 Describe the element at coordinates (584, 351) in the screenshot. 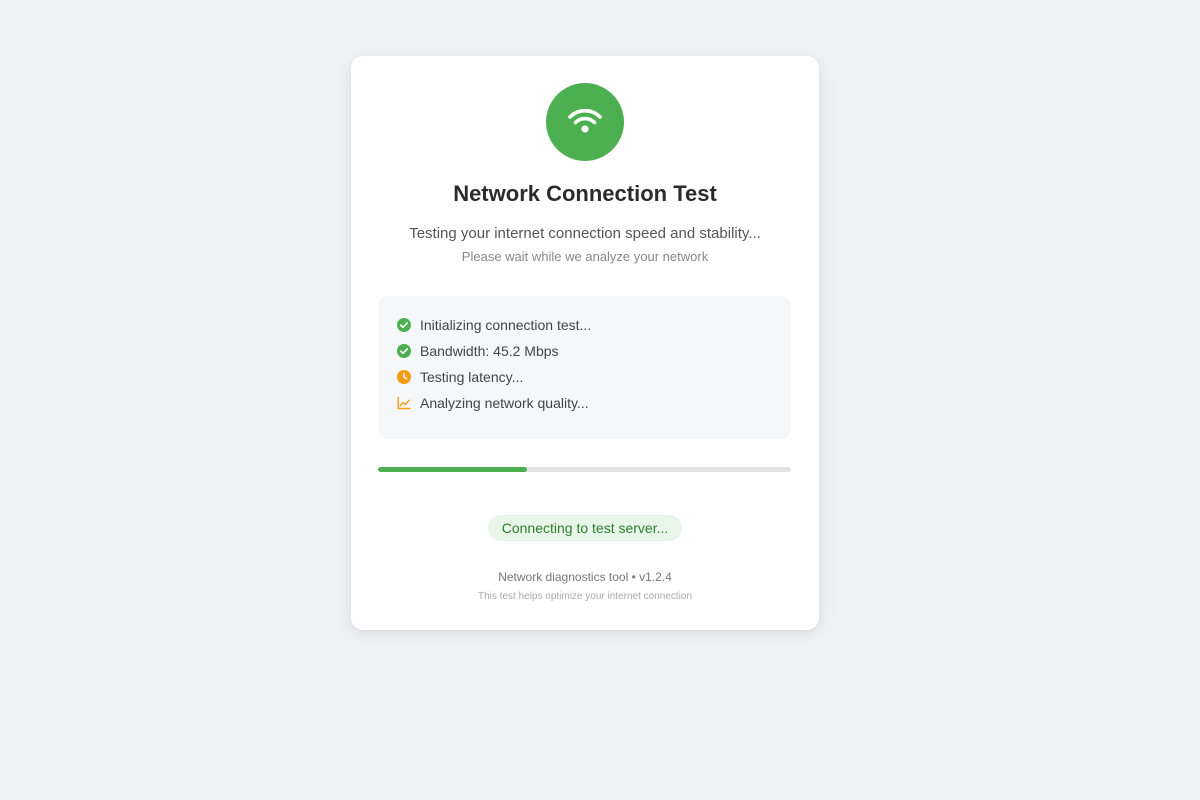

I see `status-item-bandwidth: Bandwidth: 45.2 Mbps` at that location.